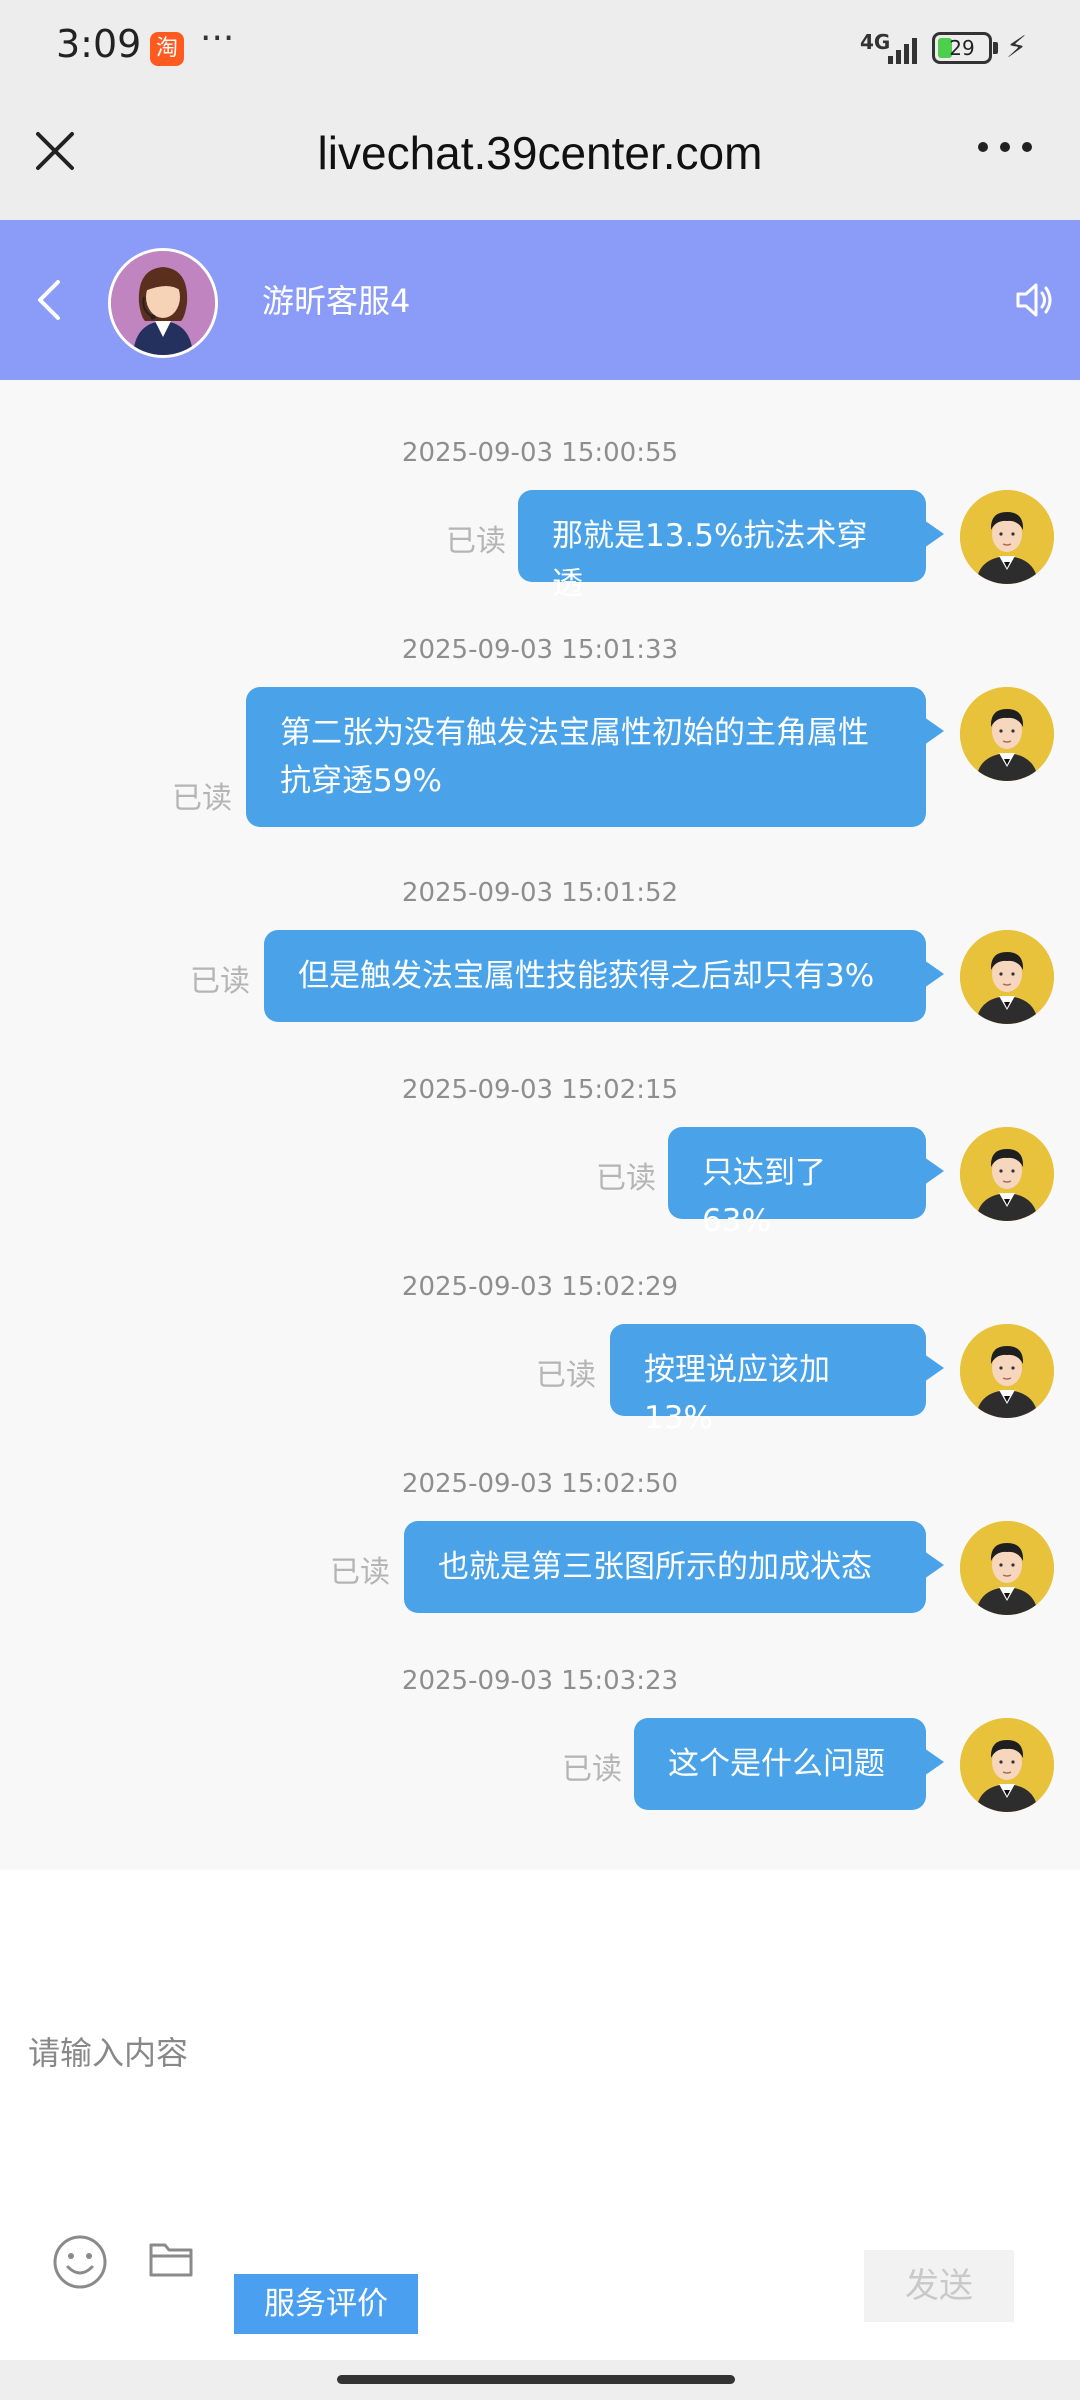  Describe the element at coordinates (875, 42) in the screenshot. I see `network-type: 4G` at that location.